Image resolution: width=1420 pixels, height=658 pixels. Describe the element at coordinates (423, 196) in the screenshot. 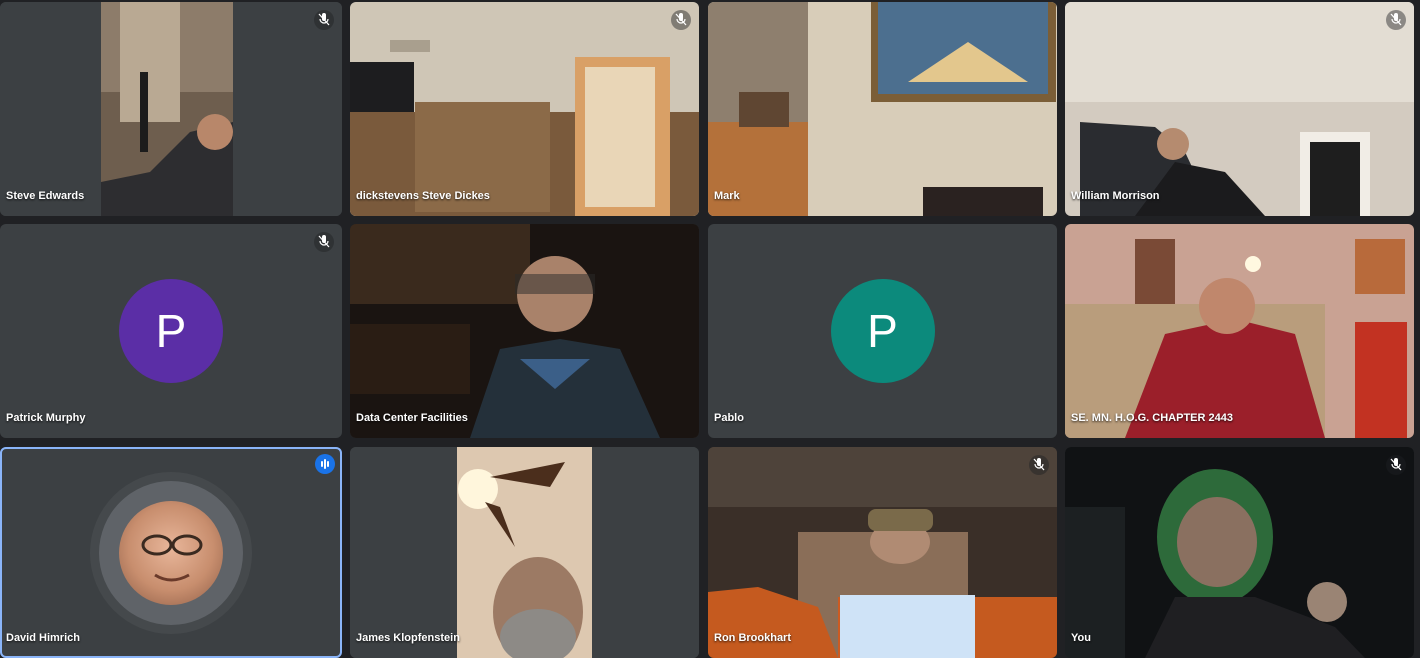

I see `participant-name: dickstevens Steve Dickes` at that location.